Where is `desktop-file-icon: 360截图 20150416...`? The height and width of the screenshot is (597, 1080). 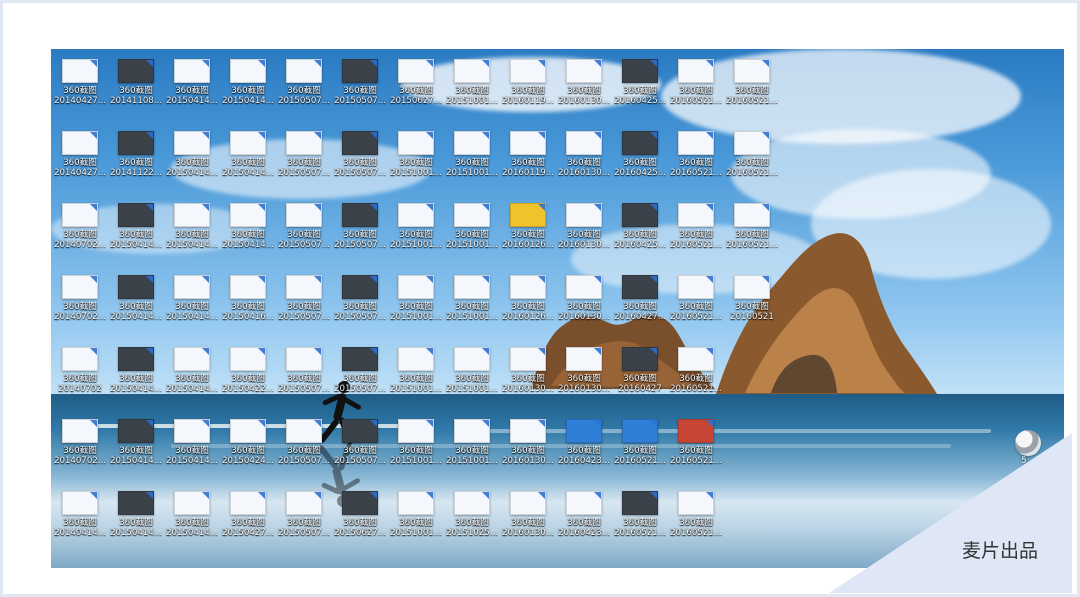 desktop-file-icon: 360截图 20150416... is located at coordinates (248, 306).